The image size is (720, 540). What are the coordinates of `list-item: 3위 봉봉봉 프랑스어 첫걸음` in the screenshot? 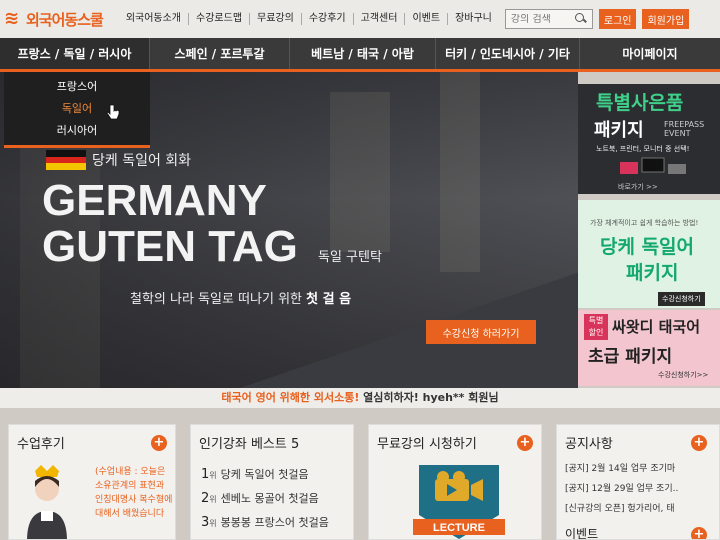 It's located at (265, 523).